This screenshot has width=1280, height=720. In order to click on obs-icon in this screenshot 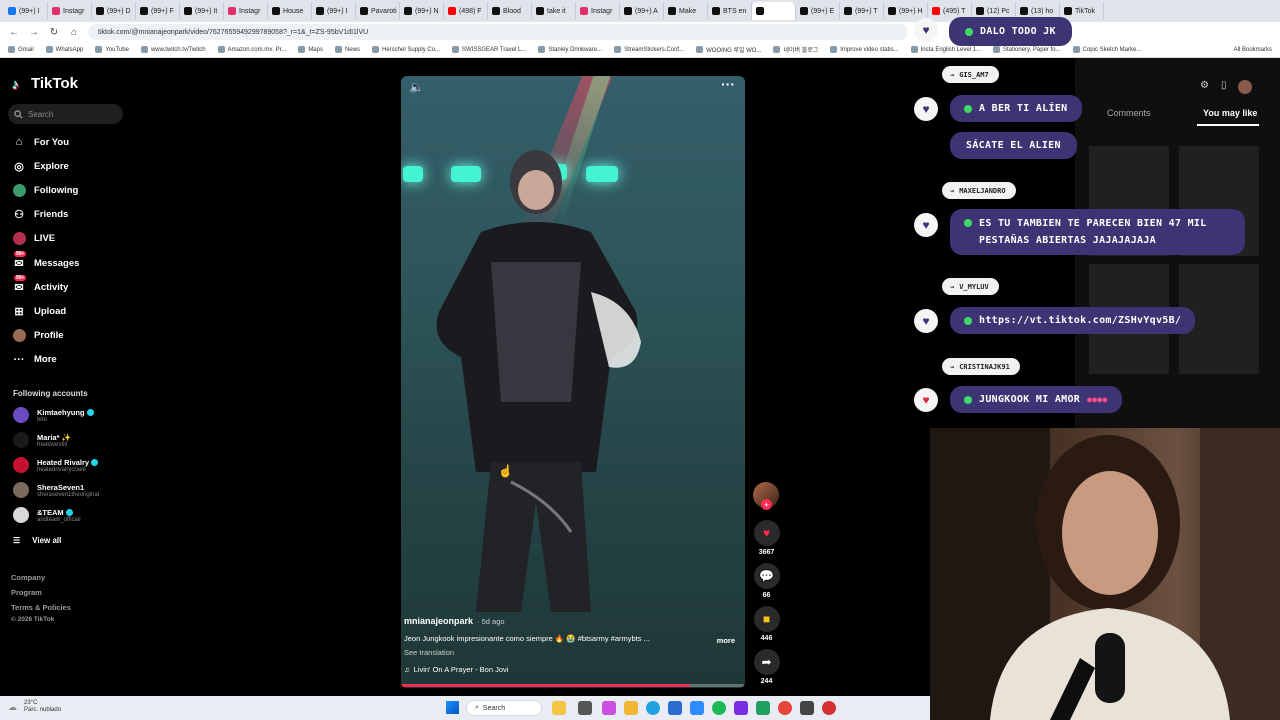, I will do `click(741, 708)`.